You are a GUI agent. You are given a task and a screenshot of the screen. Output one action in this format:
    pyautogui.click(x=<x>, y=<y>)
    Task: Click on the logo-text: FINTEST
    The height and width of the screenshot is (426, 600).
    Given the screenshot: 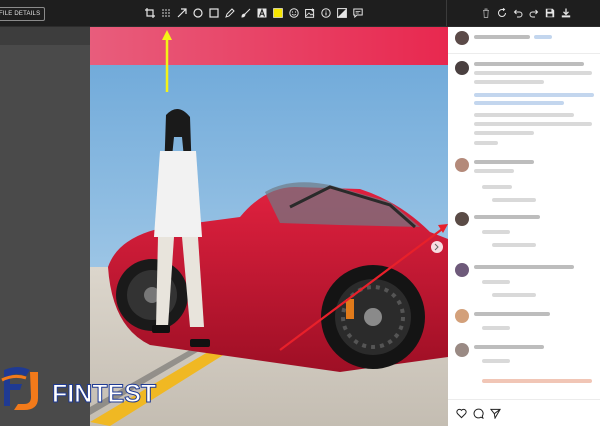 What is the action you would take?
    pyautogui.click(x=104, y=394)
    